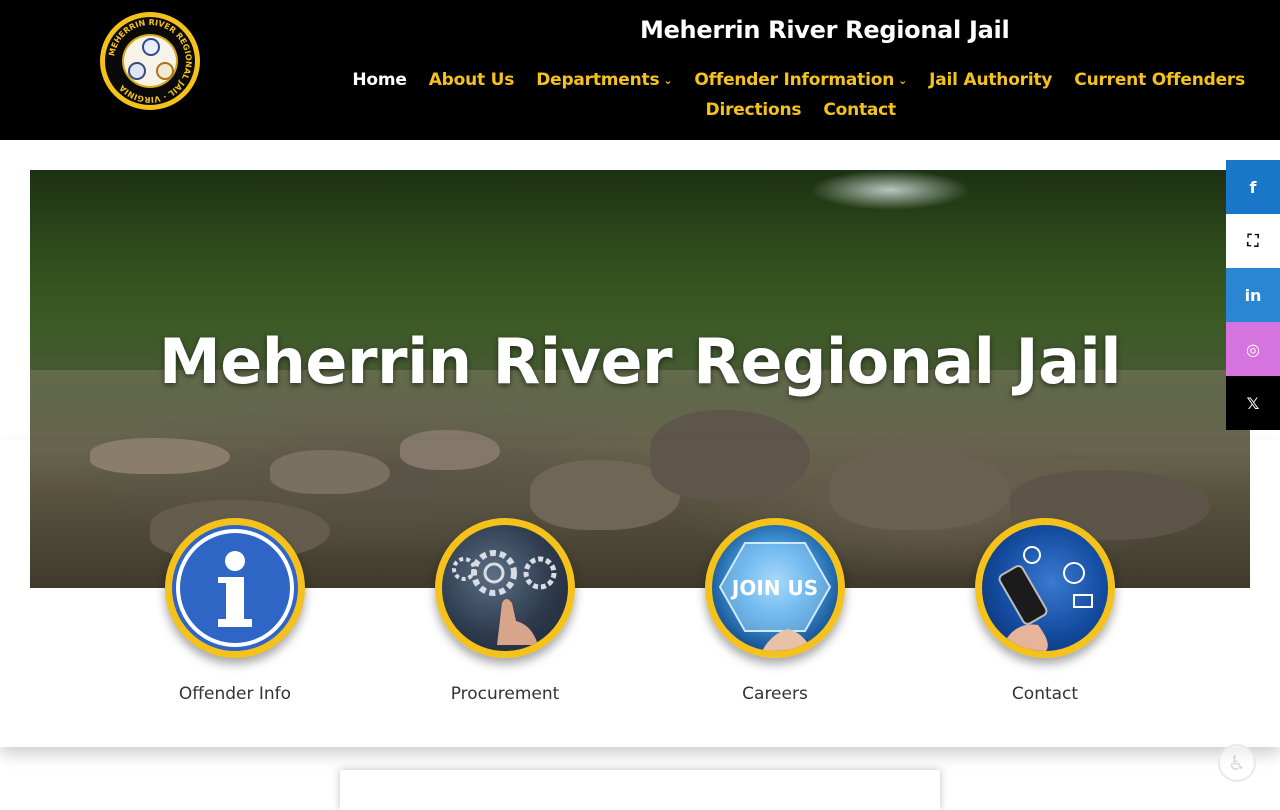 The width and height of the screenshot is (1280, 810). Describe the element at coordinates (598, 80) in the screenshot. I see `nav-label: Departments` at that location.